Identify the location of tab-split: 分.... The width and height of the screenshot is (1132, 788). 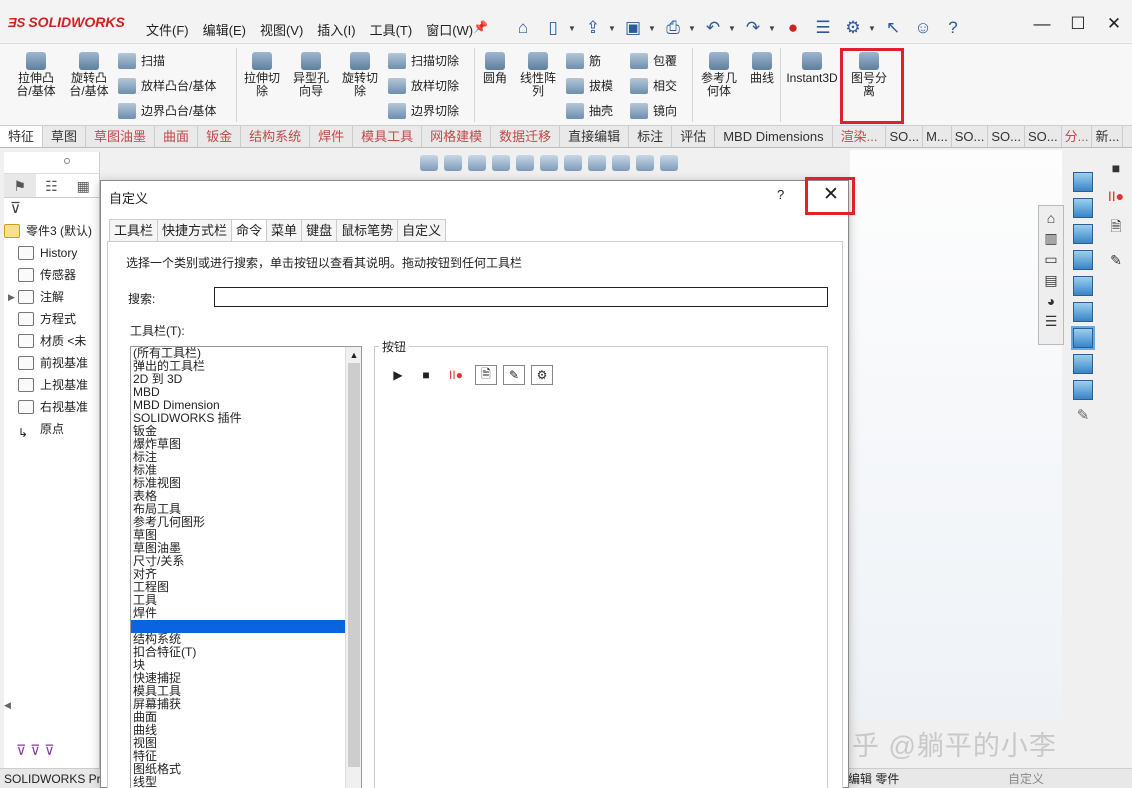
(1077, 136).